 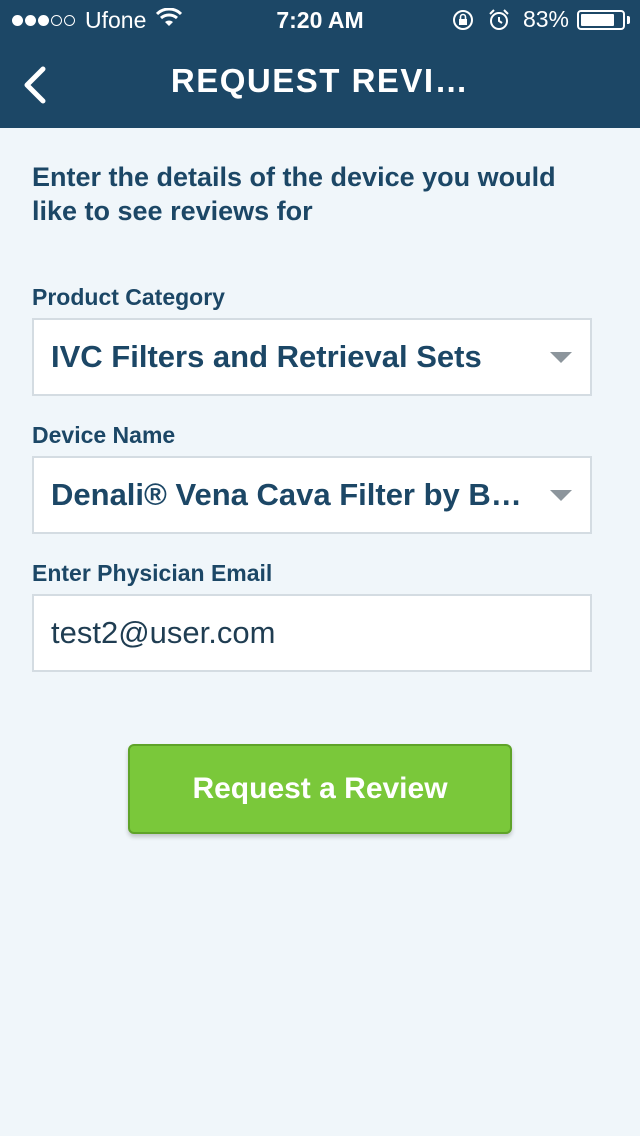 I want to click on alarm-icon, so click(x=499, y=20).